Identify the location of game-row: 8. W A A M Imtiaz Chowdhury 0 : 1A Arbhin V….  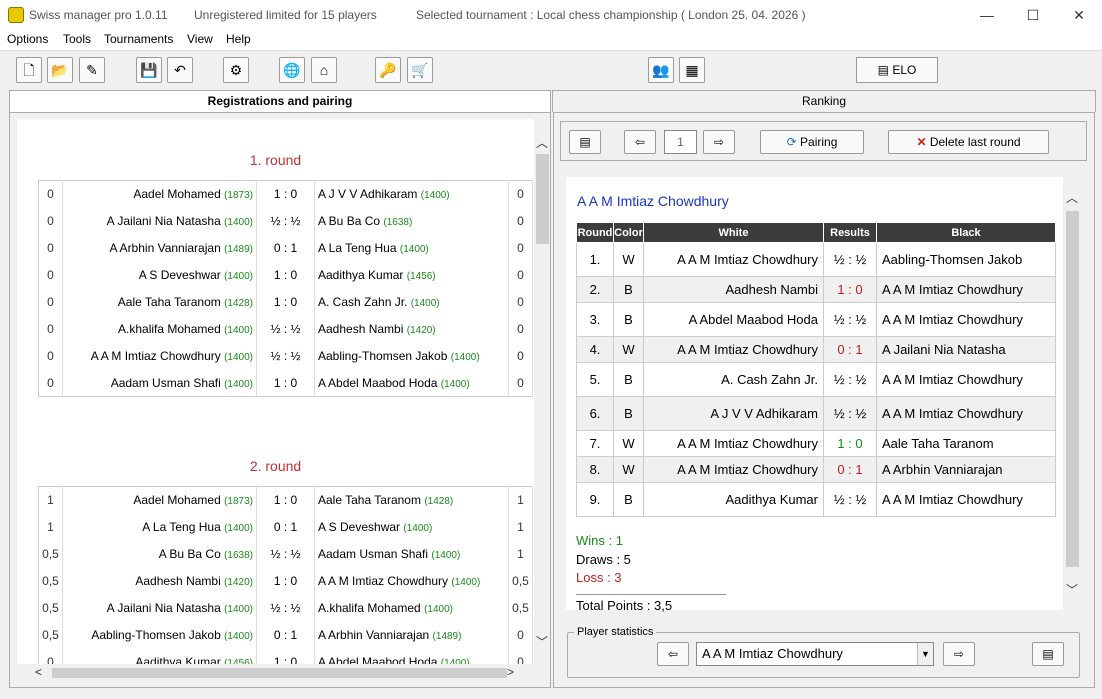
(816, 469).